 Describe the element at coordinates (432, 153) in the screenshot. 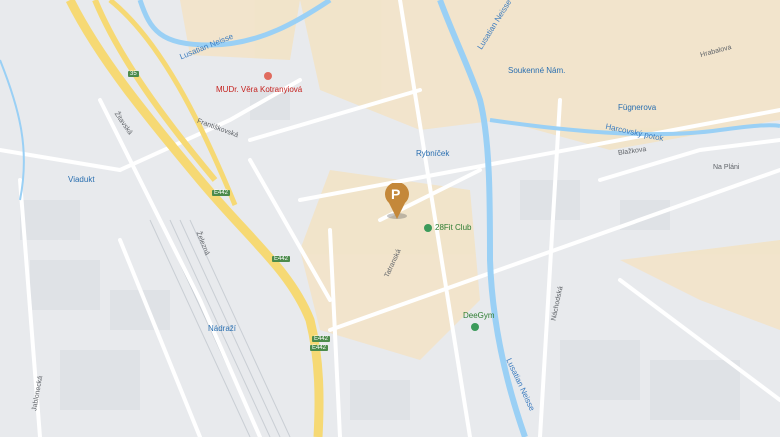

I see `place-label-rybnicek: Rybníček` at that location.